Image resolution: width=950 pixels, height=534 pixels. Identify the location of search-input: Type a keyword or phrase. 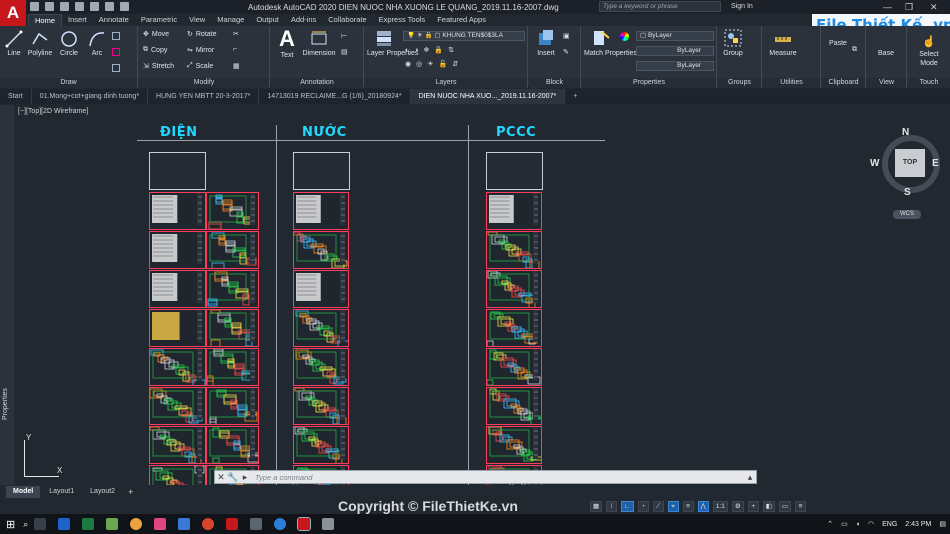
(660, 6).